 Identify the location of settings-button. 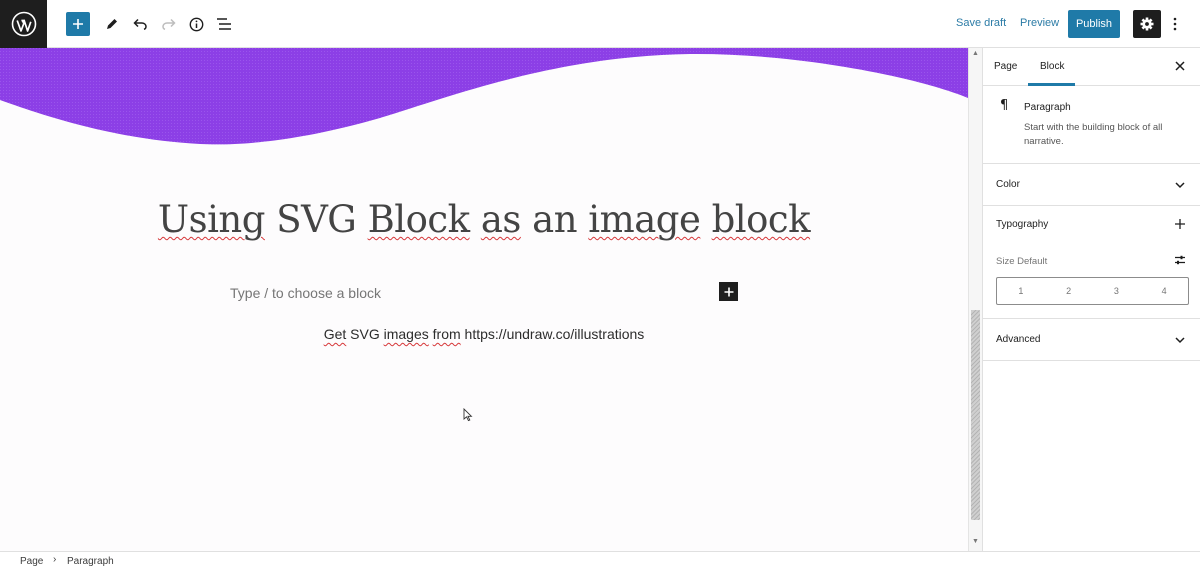
(1147, 24).